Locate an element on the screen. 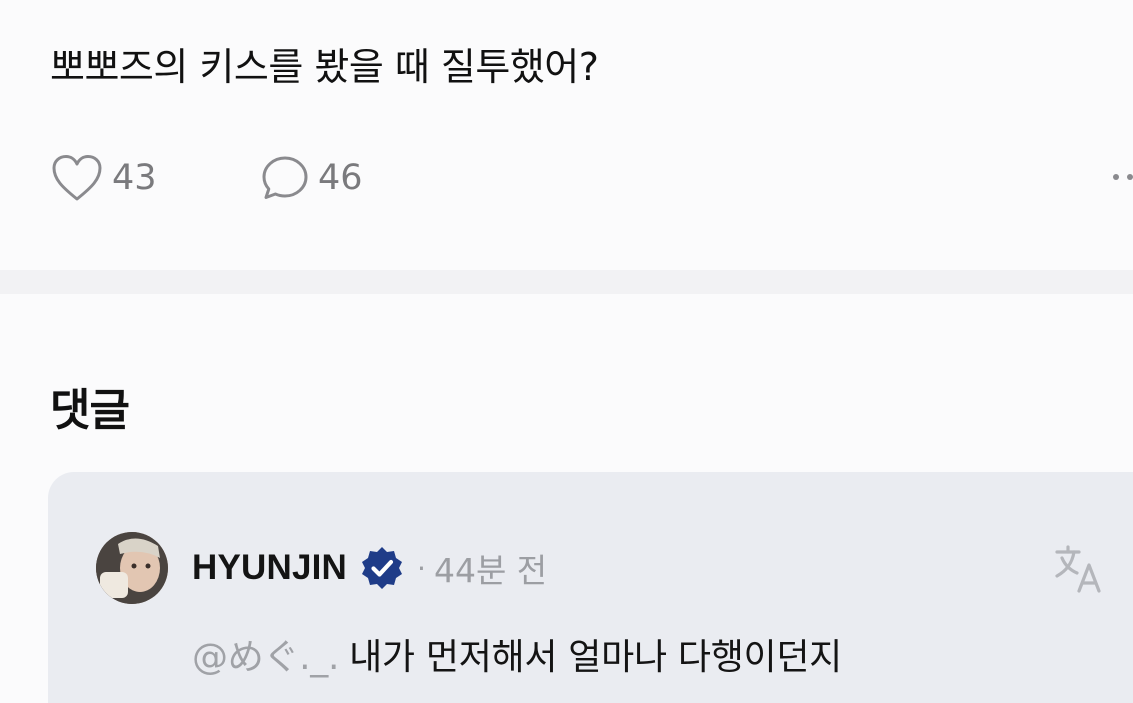 This screenshot has height=703, width=1133. avatar is located at coordinates (132, 568).